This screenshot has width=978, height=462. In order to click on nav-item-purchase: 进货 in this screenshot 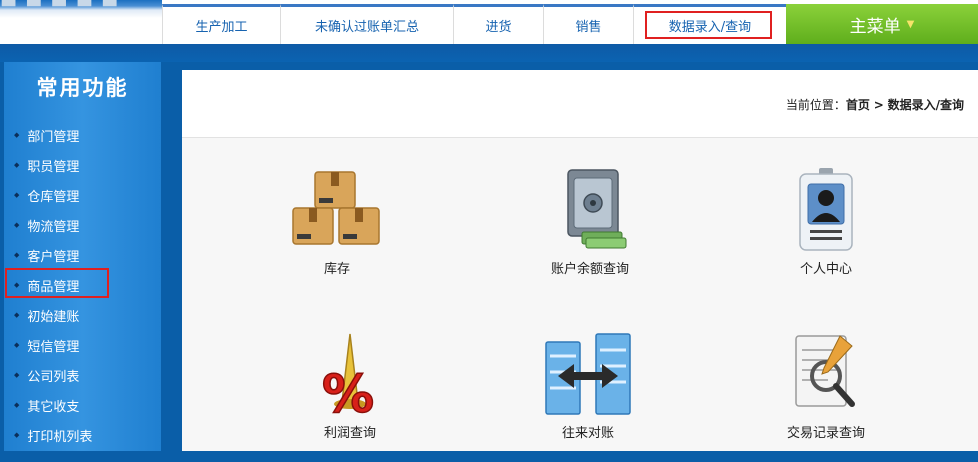, I will do `click(498, 24)`.